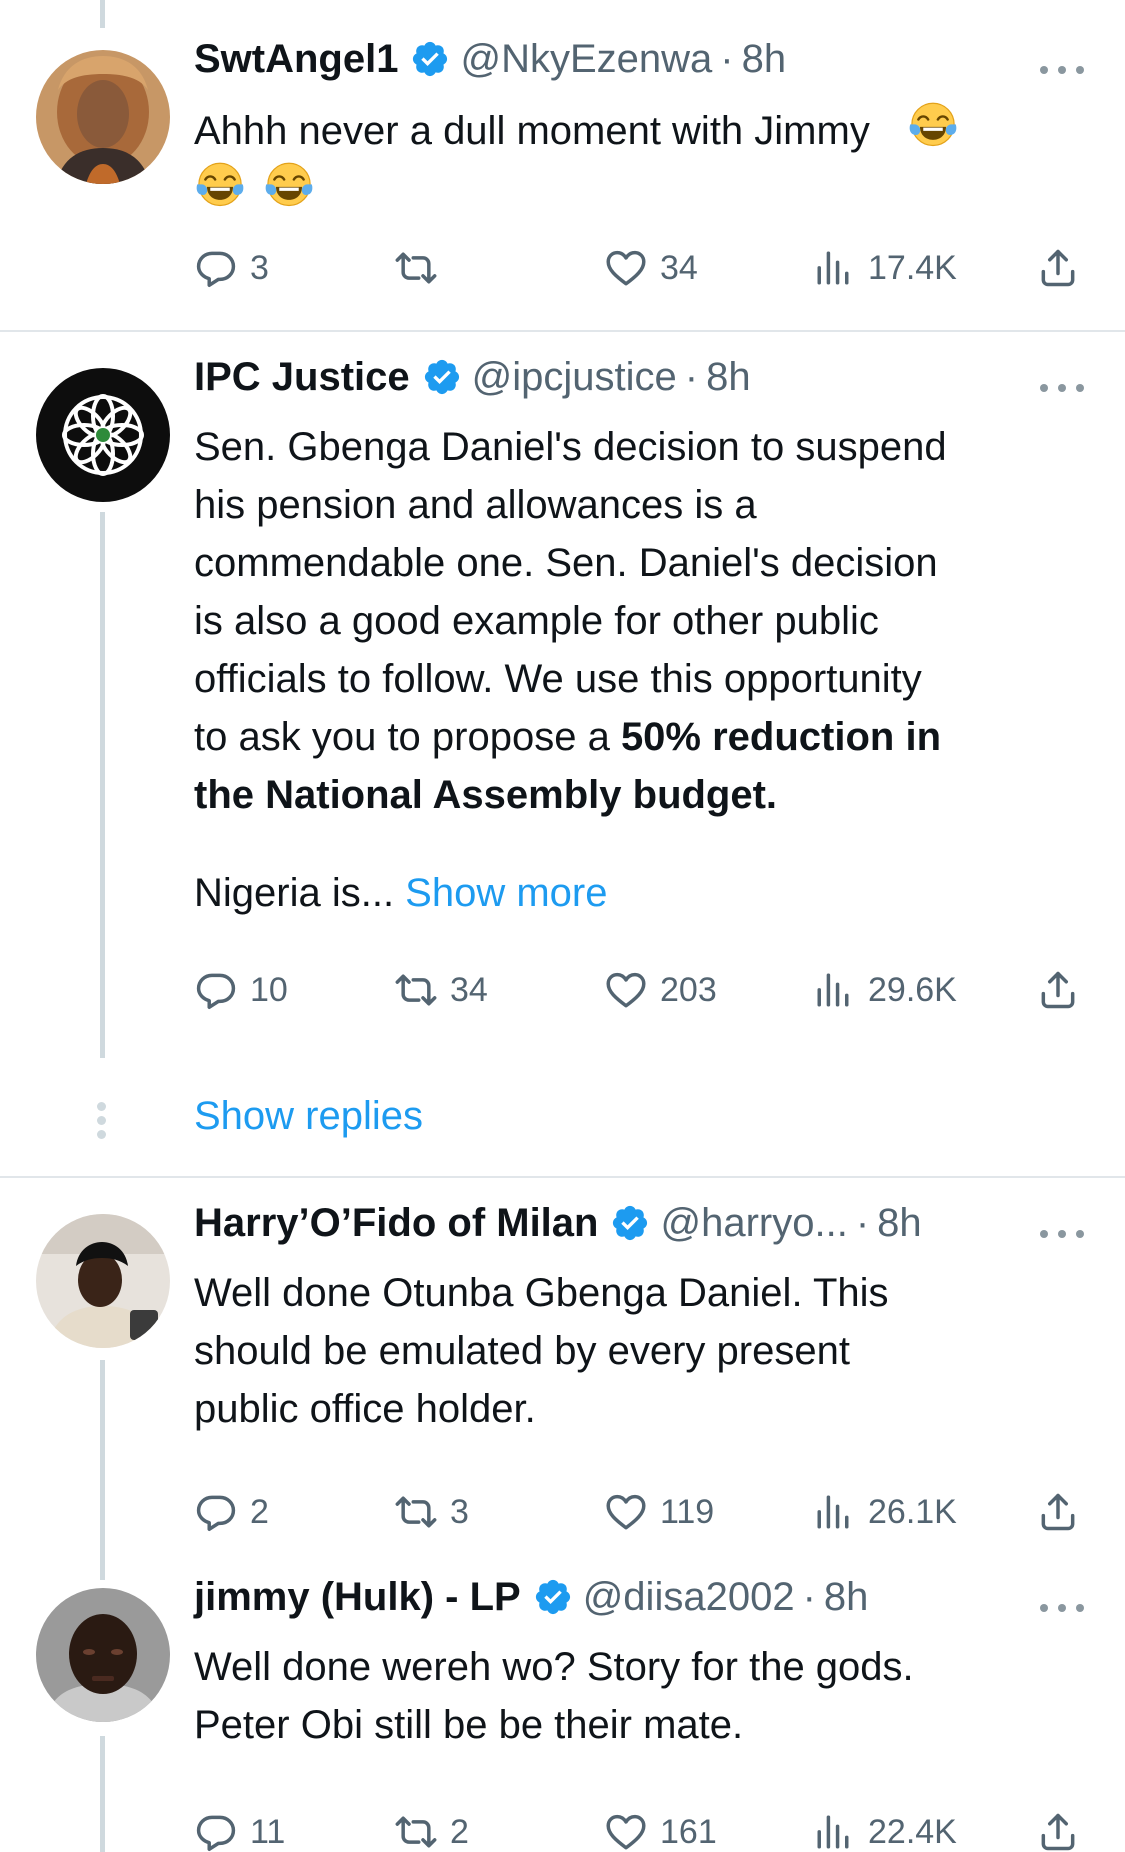  What do you see at coordinates (459, 1511) in the screenshot?
I see `repost-count: 3` at bounding box center [459, 1511].